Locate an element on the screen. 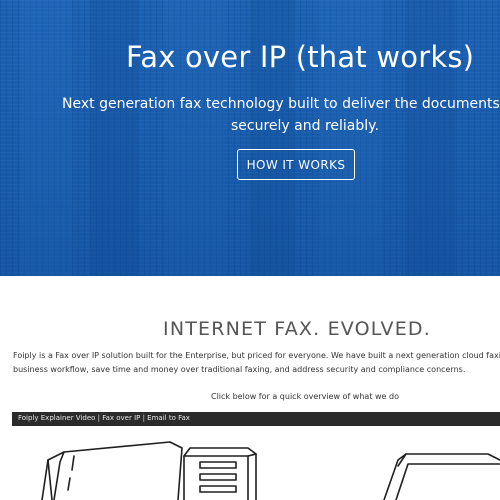 This screenshot has width=500, height=500. video-sketch-illustration is located at coordinates (256, 463).